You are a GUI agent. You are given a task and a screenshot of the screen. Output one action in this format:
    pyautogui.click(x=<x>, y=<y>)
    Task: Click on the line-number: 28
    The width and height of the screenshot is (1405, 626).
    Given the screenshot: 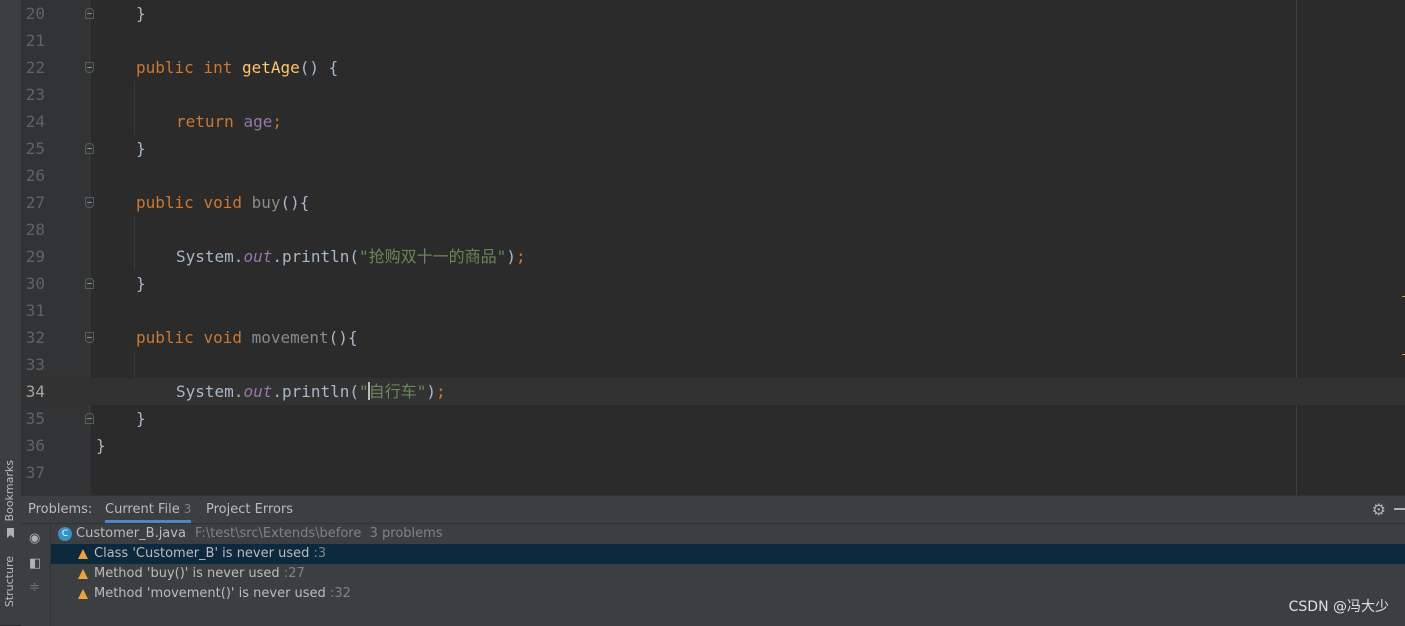 What is the action you would take?
    pyautogui.click(x=35, y=229)
    